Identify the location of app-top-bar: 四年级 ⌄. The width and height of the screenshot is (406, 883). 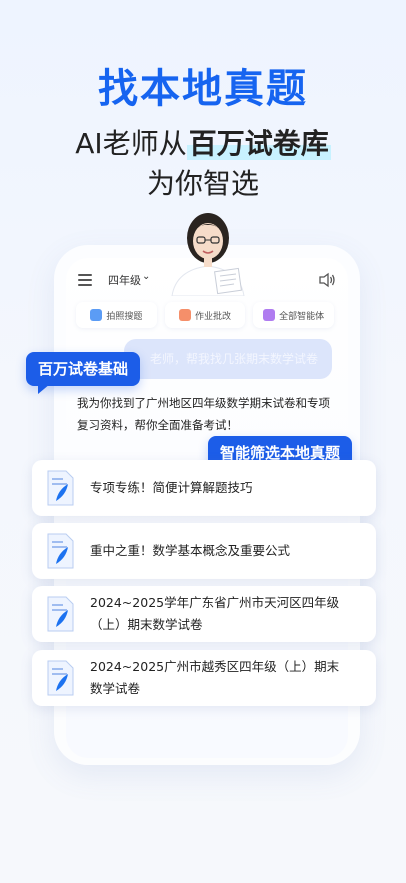
(207, 282).